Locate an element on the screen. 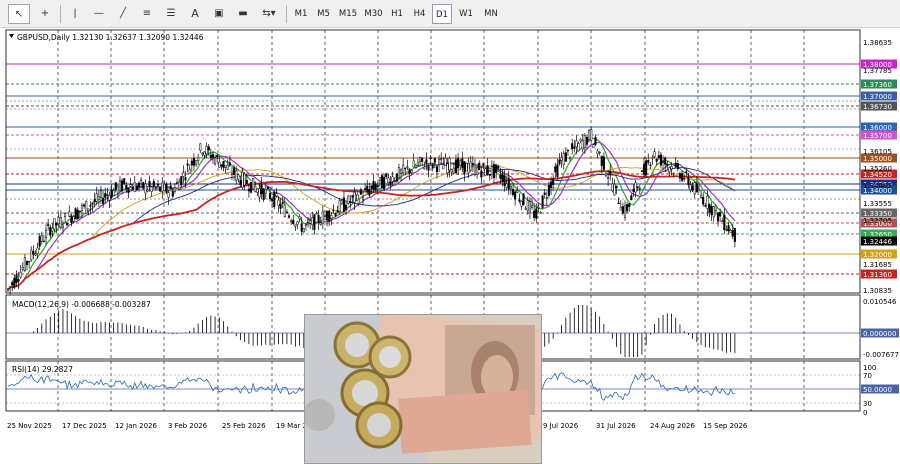  rsi-scale-label: 0 is located at coordinates (865, 413).